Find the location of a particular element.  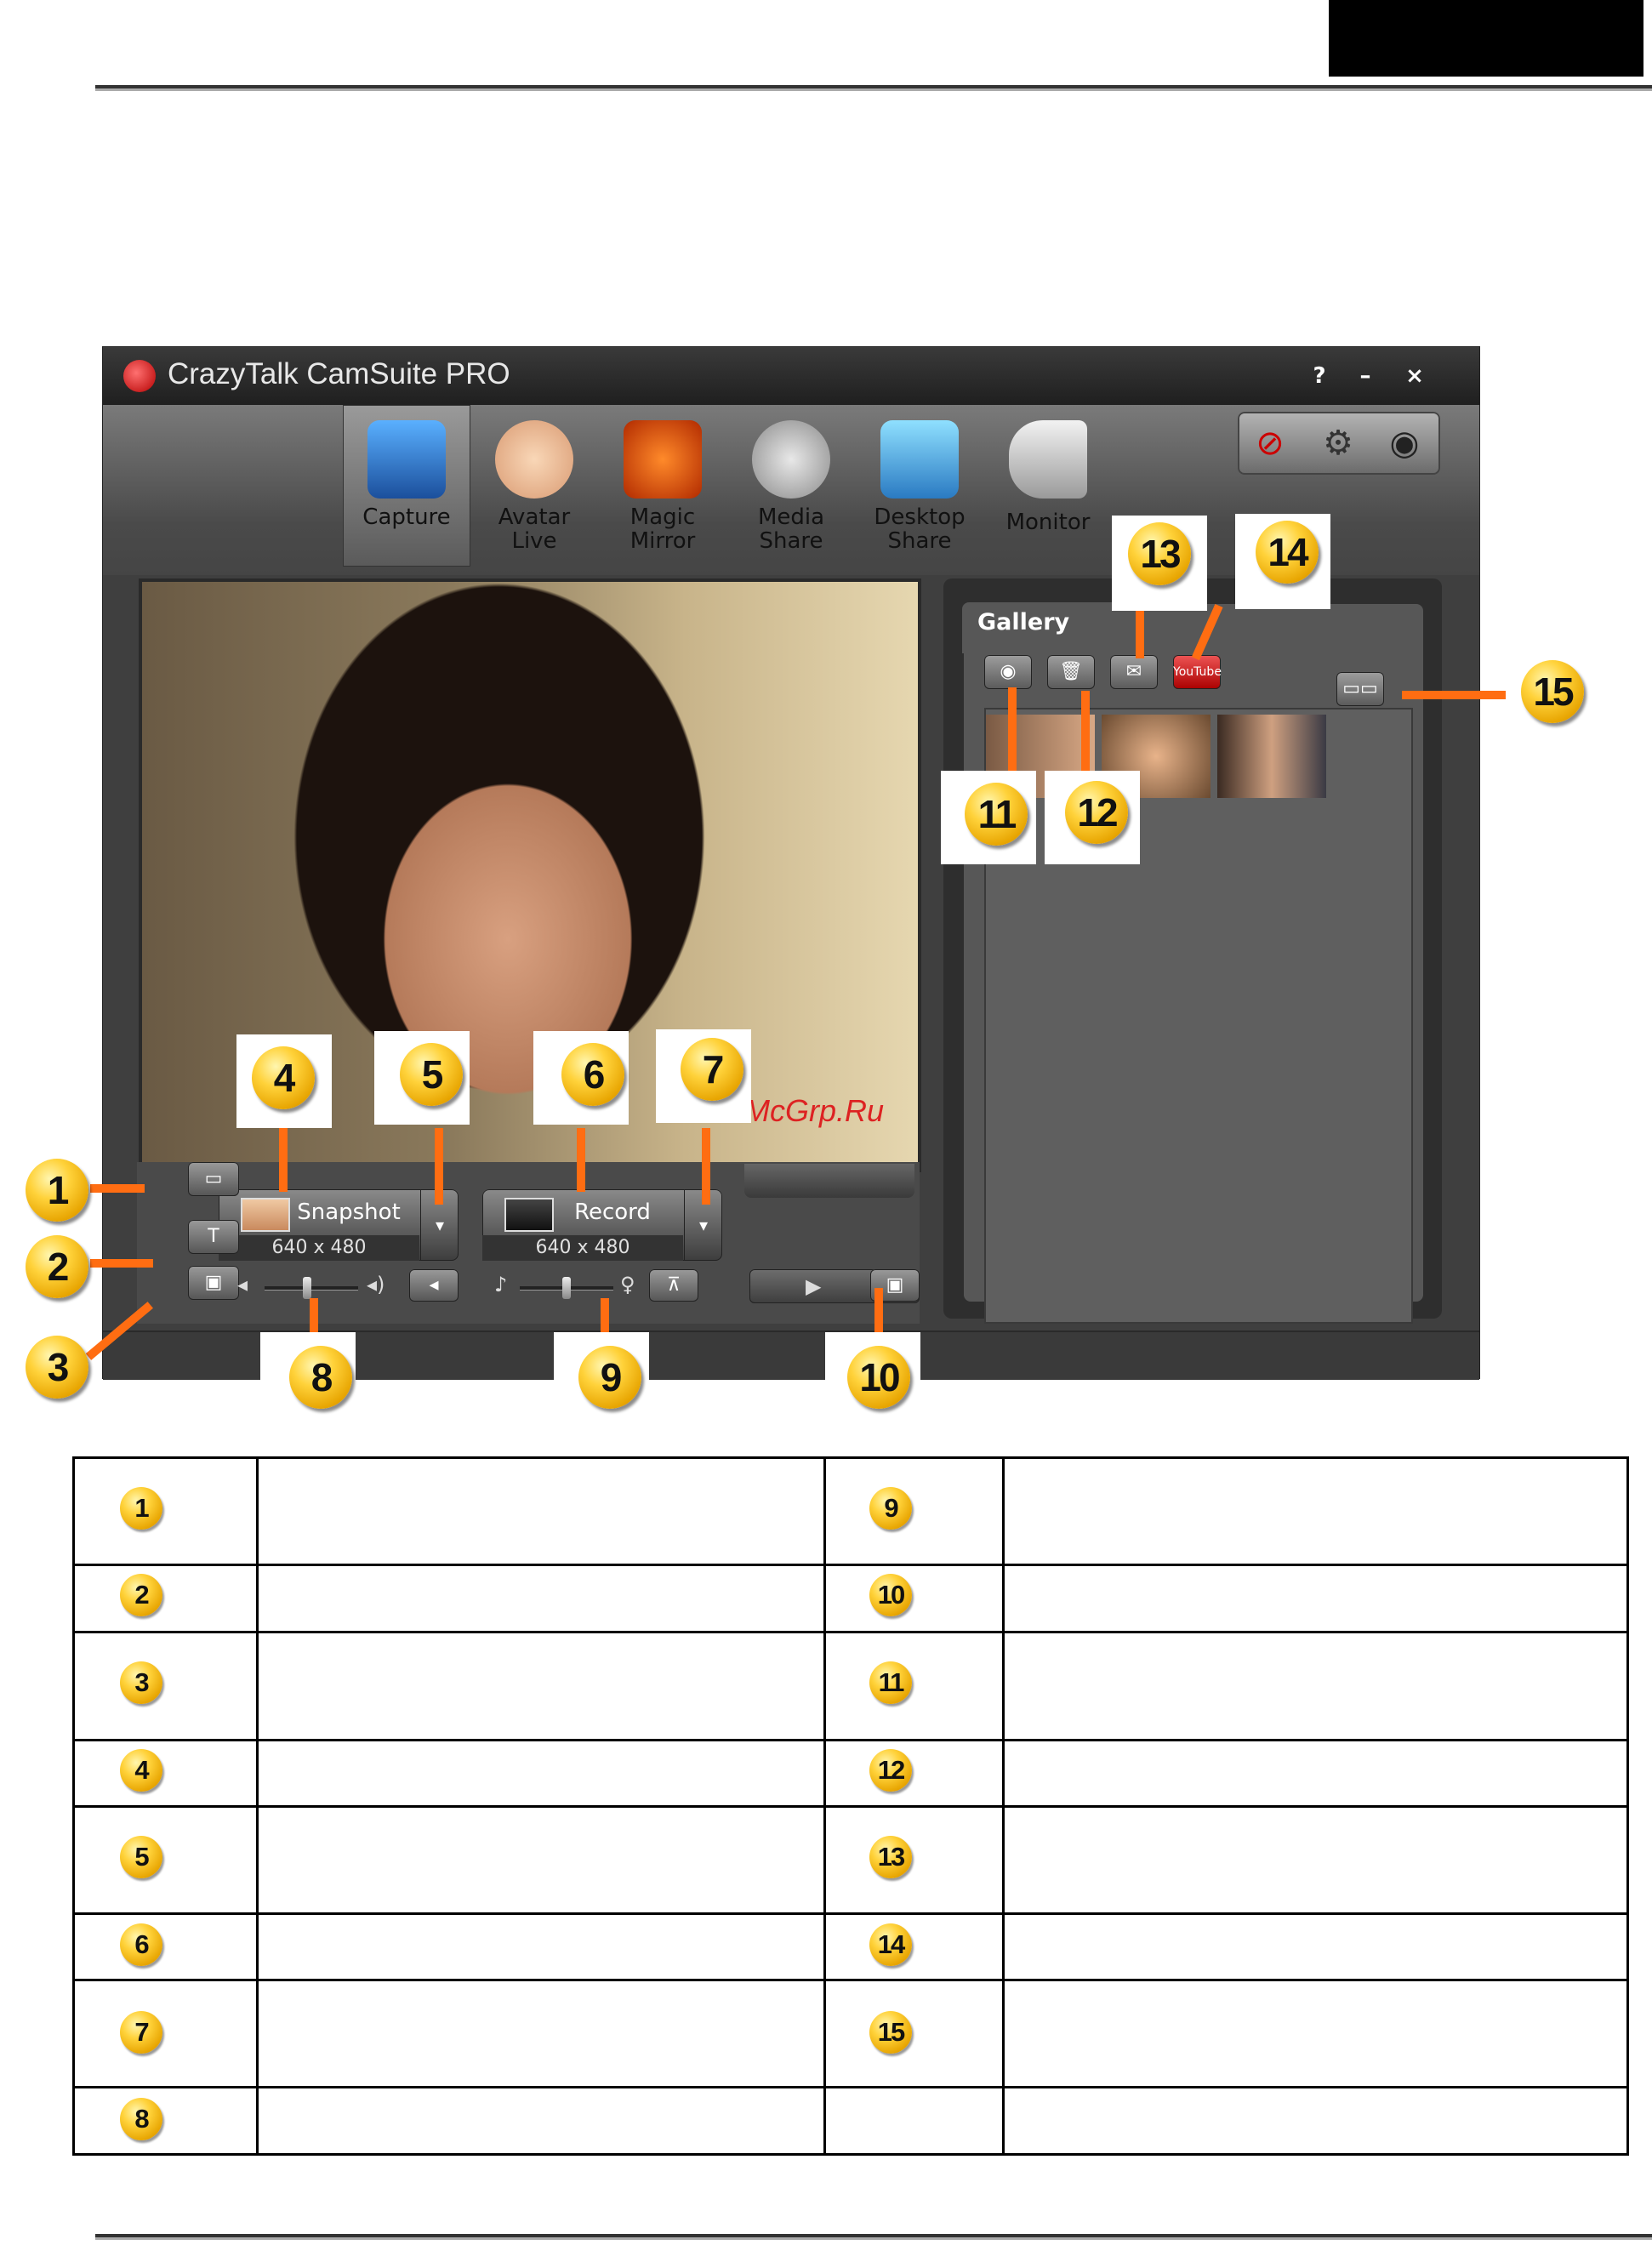

tab-magic-mirror: Magic Mirror is located at coordinates (662, 486).